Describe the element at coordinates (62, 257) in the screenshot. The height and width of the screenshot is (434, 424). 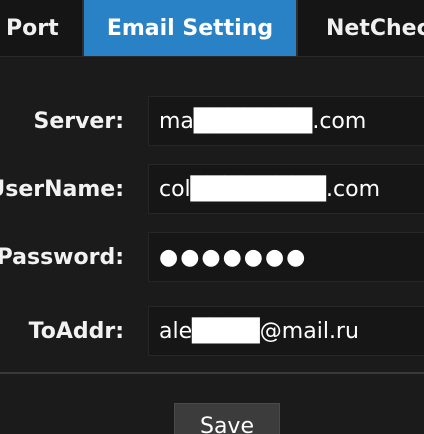
I see `password-label: Password:` at that location.